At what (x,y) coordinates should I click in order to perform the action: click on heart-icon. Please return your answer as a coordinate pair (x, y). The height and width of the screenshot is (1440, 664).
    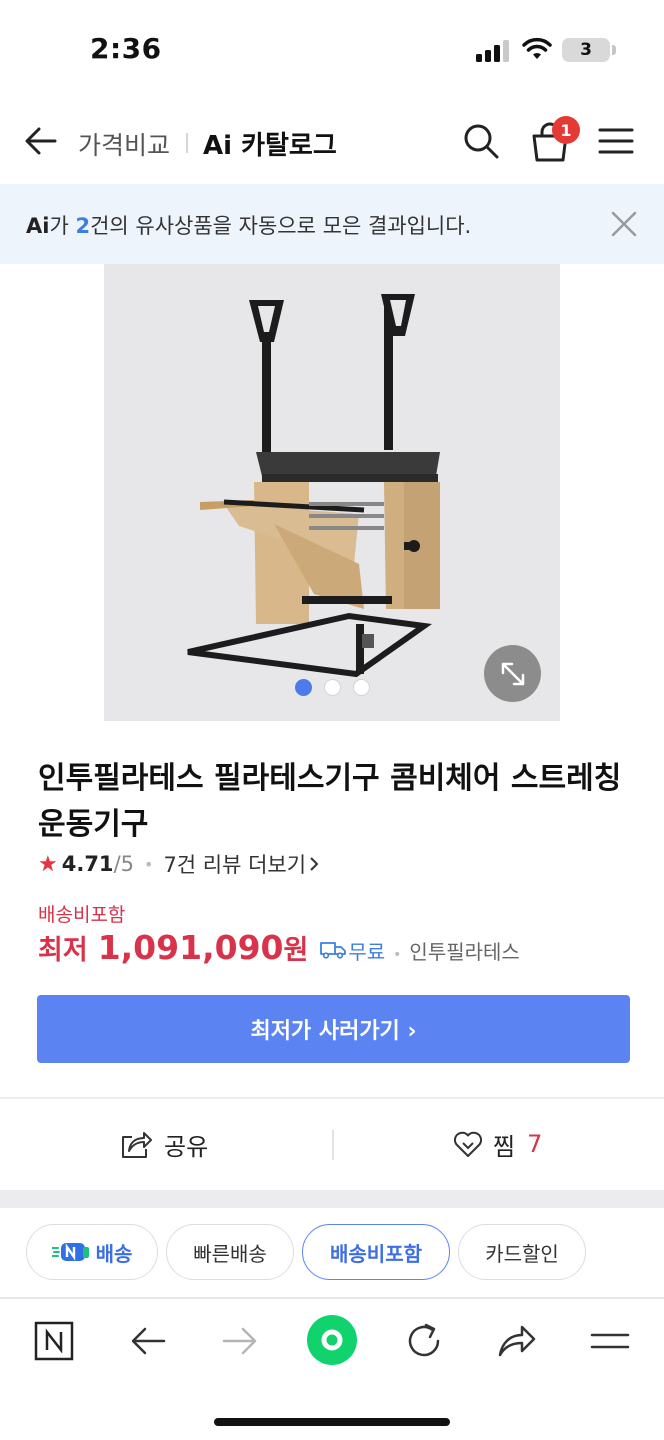
    Looking at the image, I should click on (468, 1144).